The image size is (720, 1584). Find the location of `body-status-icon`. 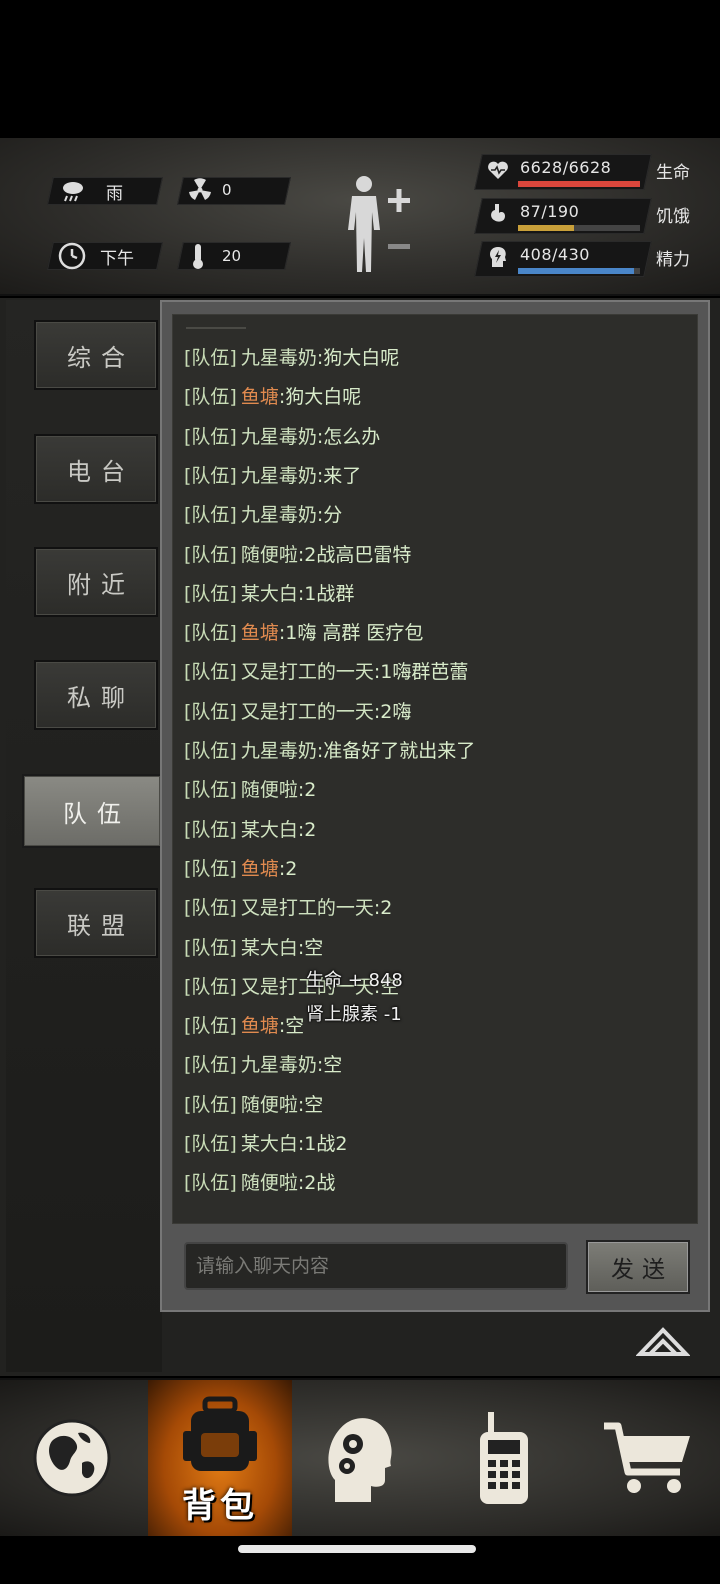

body-status-icon is located at coordinates (379, 224).